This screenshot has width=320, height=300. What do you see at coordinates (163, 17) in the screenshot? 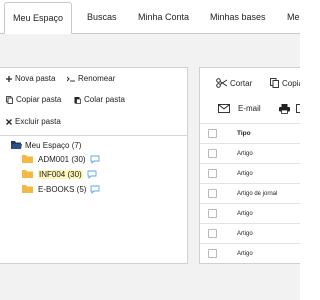
I see `tab-minha-conta: Minha Conta` at bounding box center [163, 17].